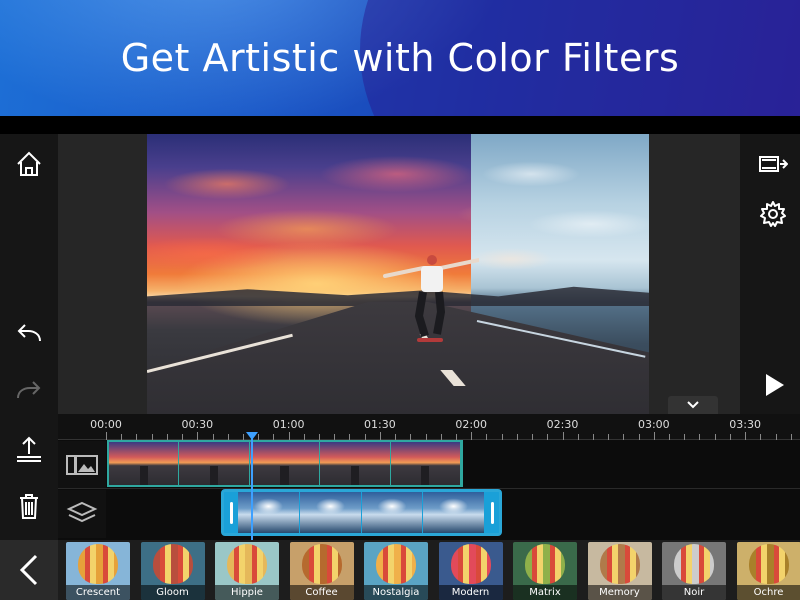  I want to click on produce-icon, so click(773, 164).